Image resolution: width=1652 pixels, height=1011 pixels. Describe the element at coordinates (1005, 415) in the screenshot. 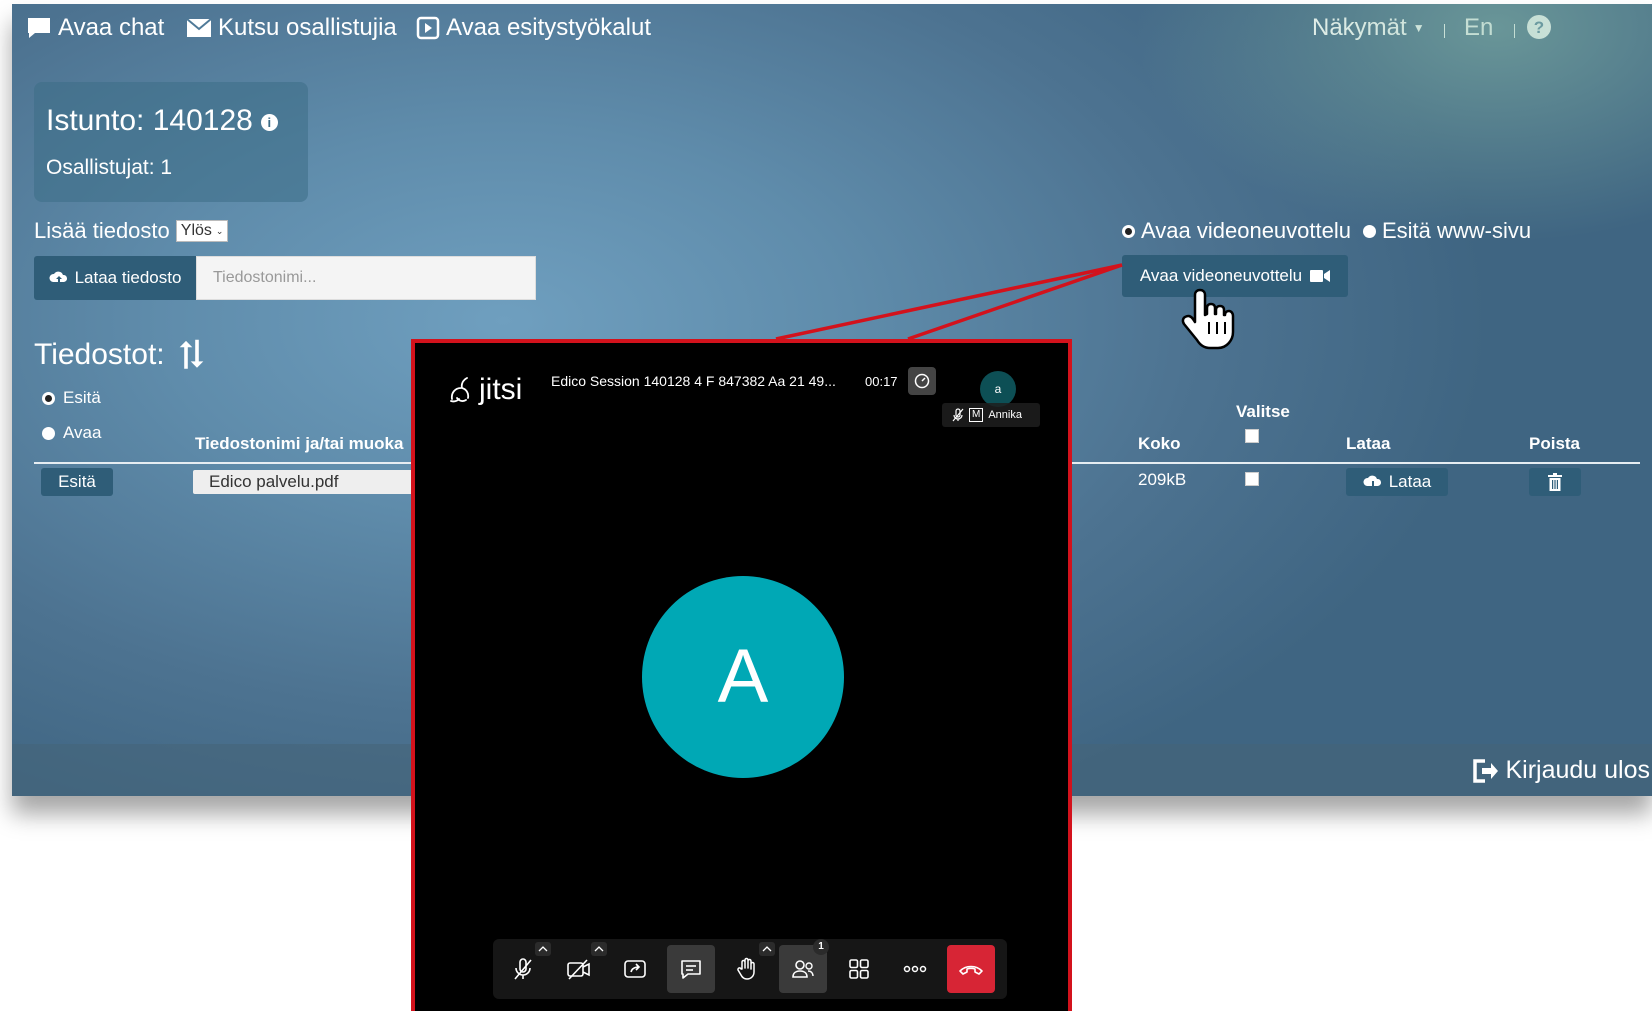

I see `participant-name: Annika` at that location.